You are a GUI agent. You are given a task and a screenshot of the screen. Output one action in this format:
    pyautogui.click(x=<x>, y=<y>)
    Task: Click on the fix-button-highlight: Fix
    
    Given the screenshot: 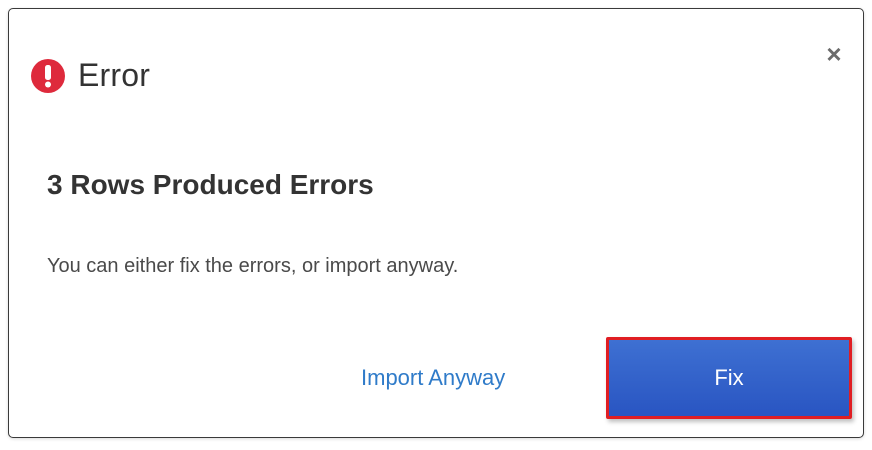 What is the action you would take?
    pyautogui.click(x=729, y=378)
    